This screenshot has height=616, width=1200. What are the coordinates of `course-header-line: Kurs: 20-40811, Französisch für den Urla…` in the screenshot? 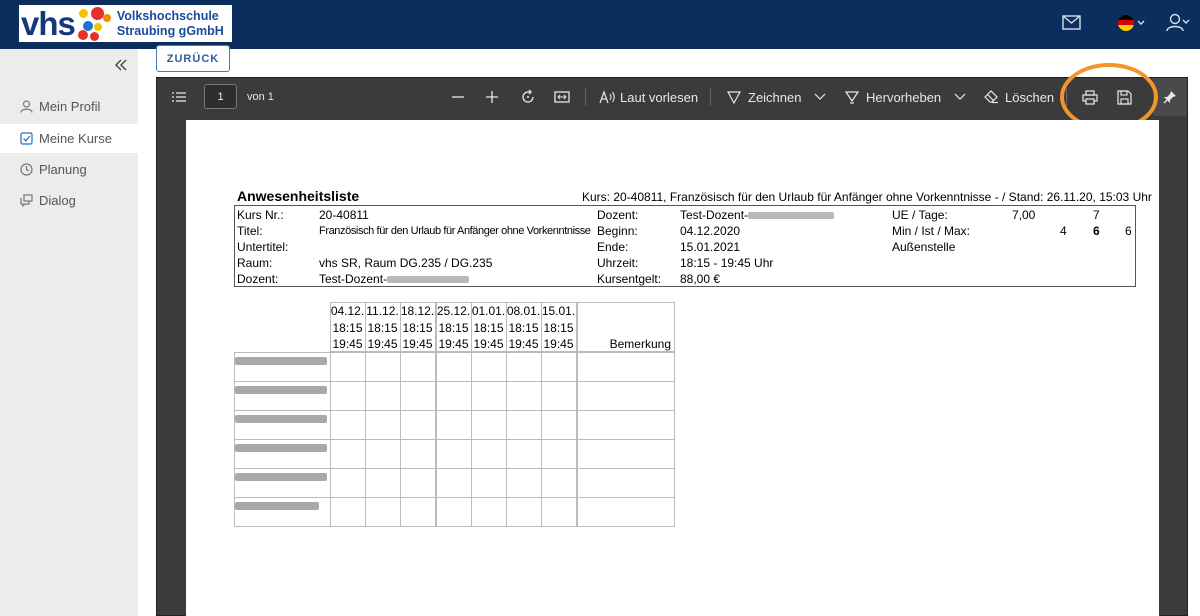 It's located at (867, 197).